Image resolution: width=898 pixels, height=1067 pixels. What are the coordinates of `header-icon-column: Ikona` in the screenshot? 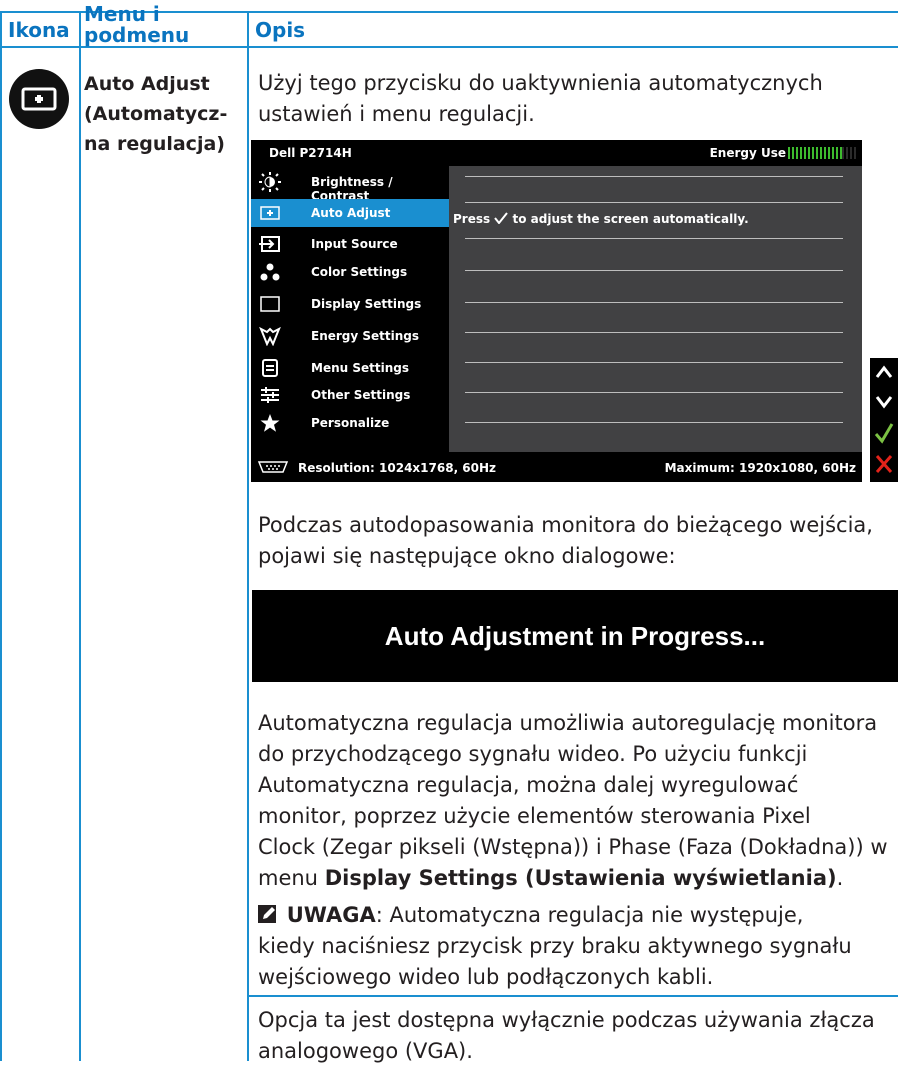 It's located at (39, 30).